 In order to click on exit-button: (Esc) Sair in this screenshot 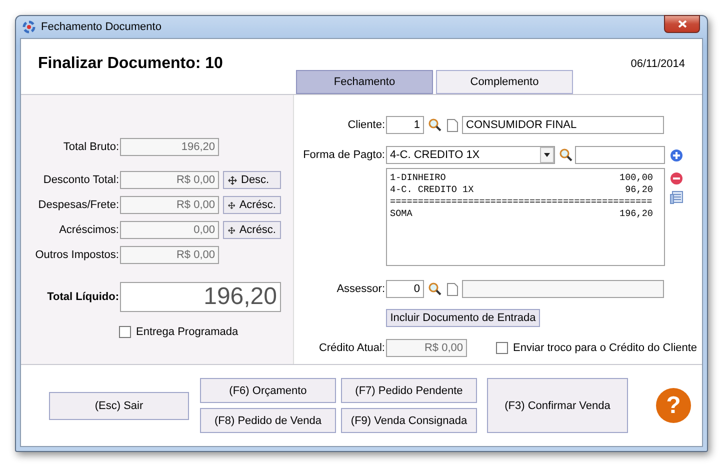, I will do `click(119, 406)`.